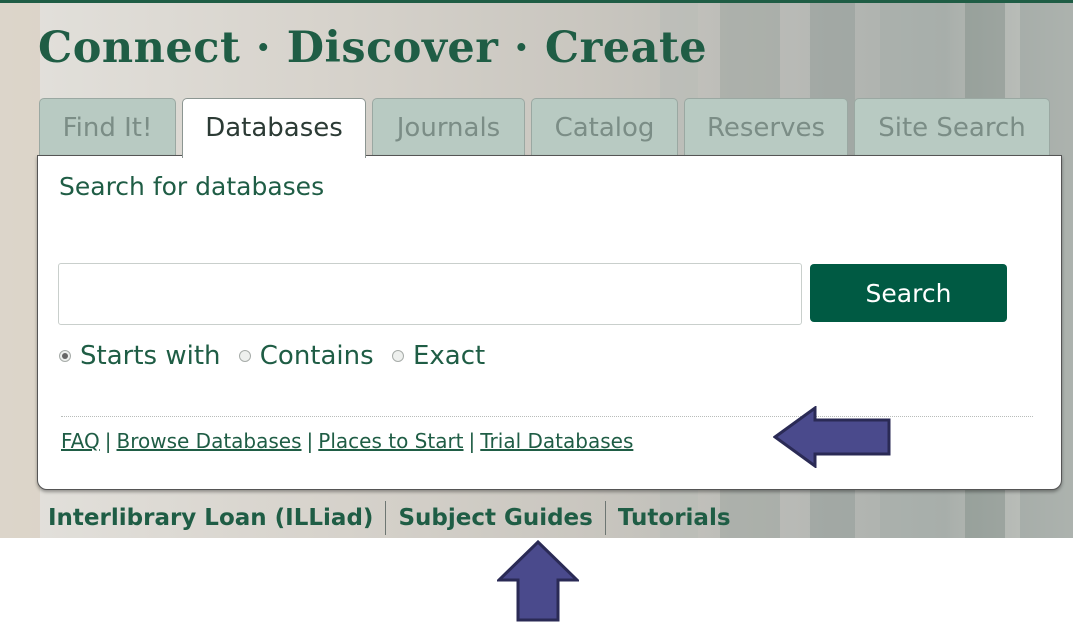 The width and height of the screenshot is (1073, 622). I want to click on radio-starts-with: Starts with, so click(140, 356).